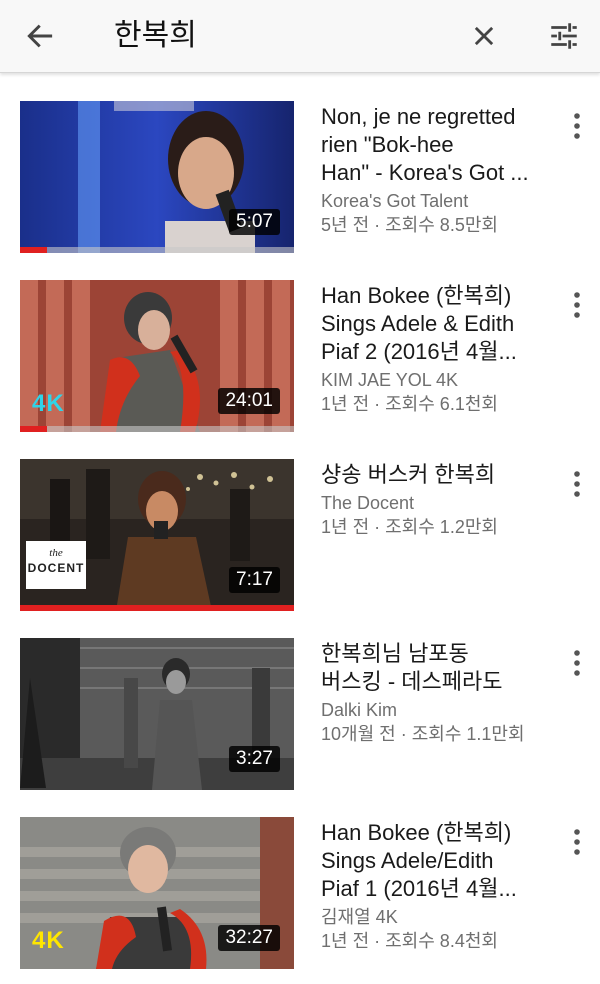  Describe the element at coordinates (157, 714) in the screenshot. I see `video-thumbnail: 3:27` at that location.